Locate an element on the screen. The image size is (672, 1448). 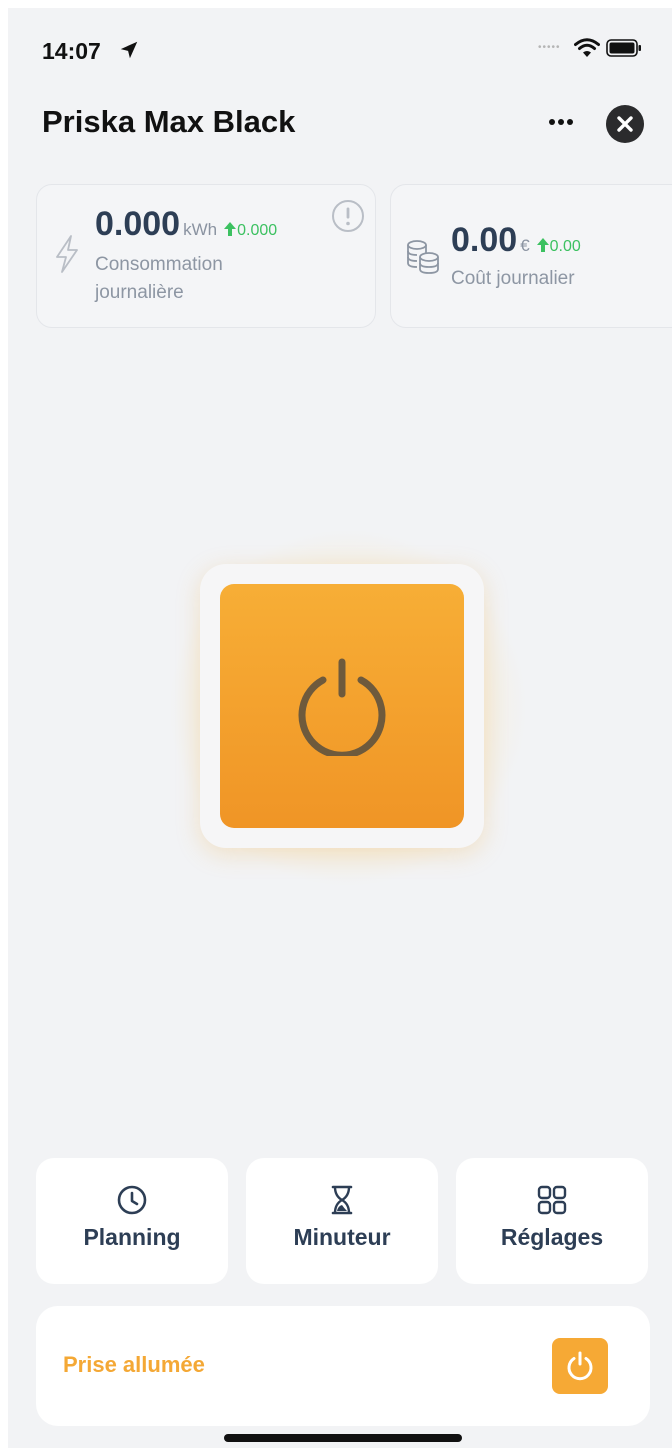
energy-trend: 0.000 is located at coordinates (250, 230).